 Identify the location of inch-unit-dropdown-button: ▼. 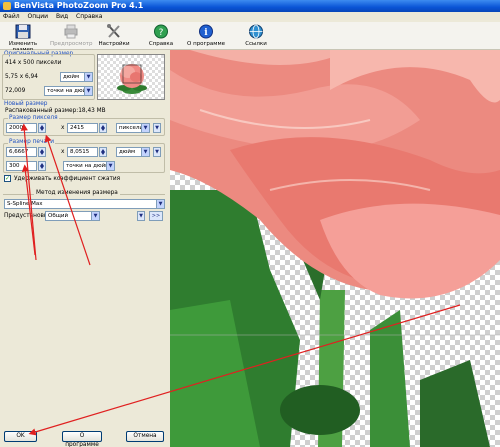
(157, 152).